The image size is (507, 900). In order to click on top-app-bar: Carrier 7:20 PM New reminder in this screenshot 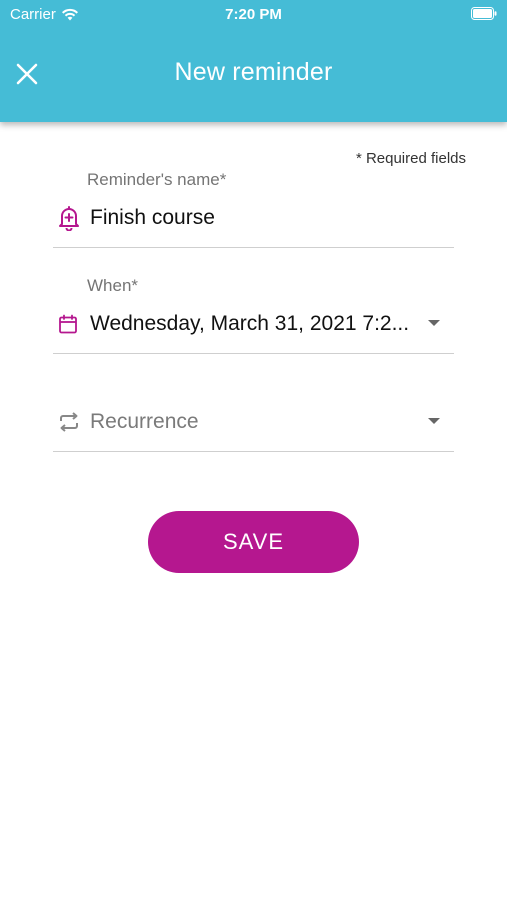, I will do `click(253, 61)`.